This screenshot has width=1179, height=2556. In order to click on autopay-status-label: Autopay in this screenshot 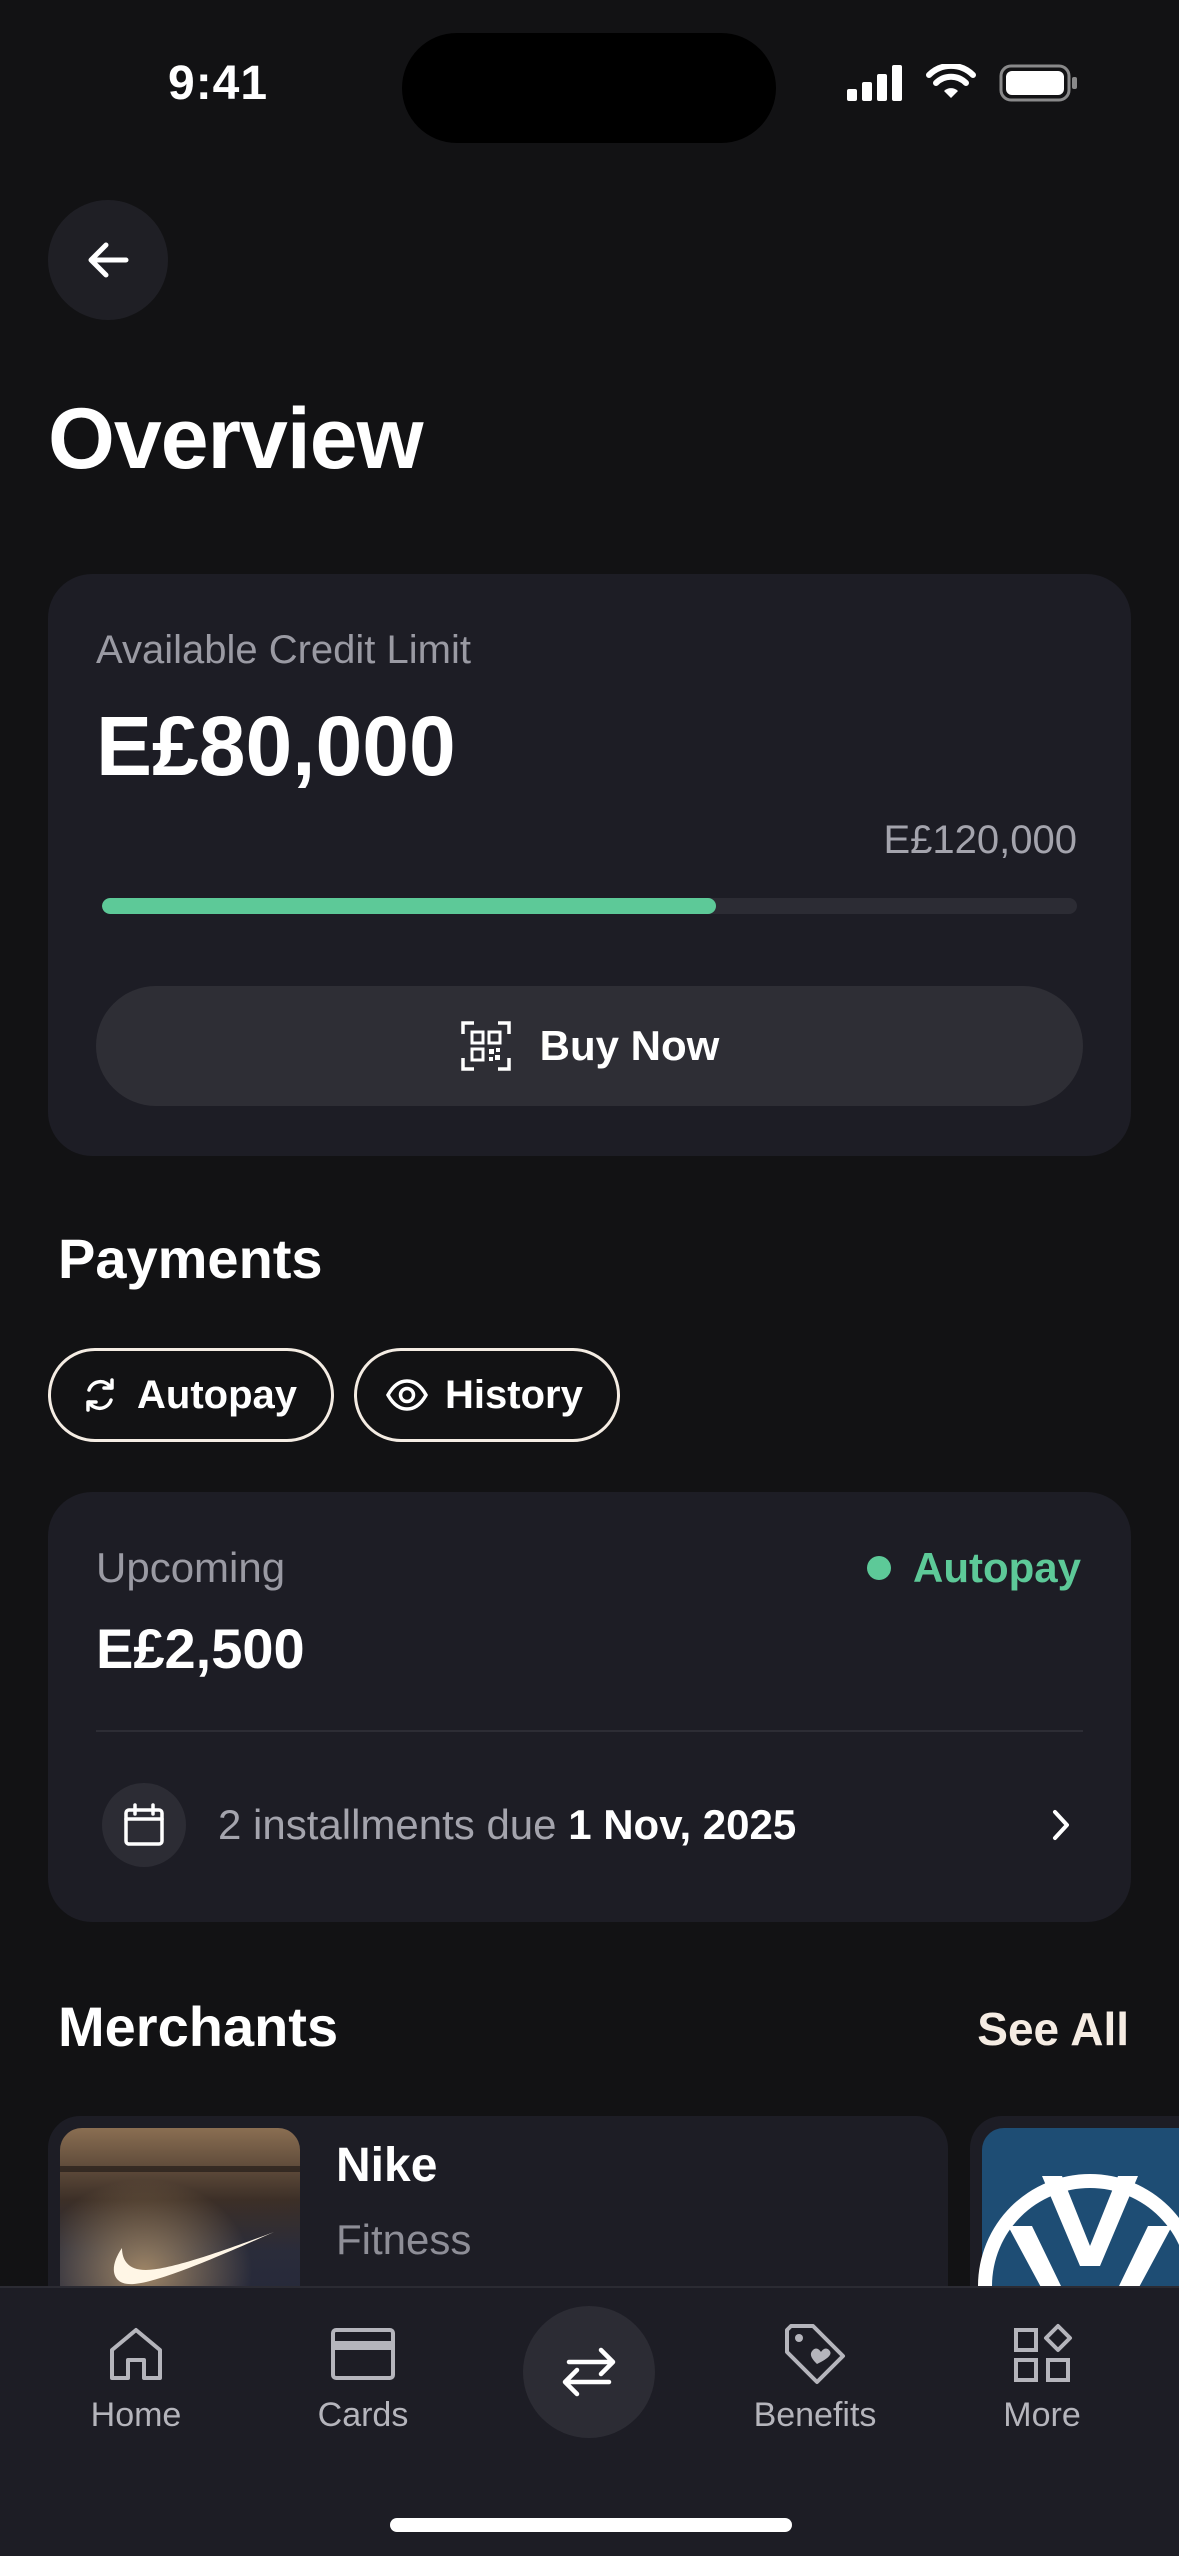, I will do `click(997, 1567)`.